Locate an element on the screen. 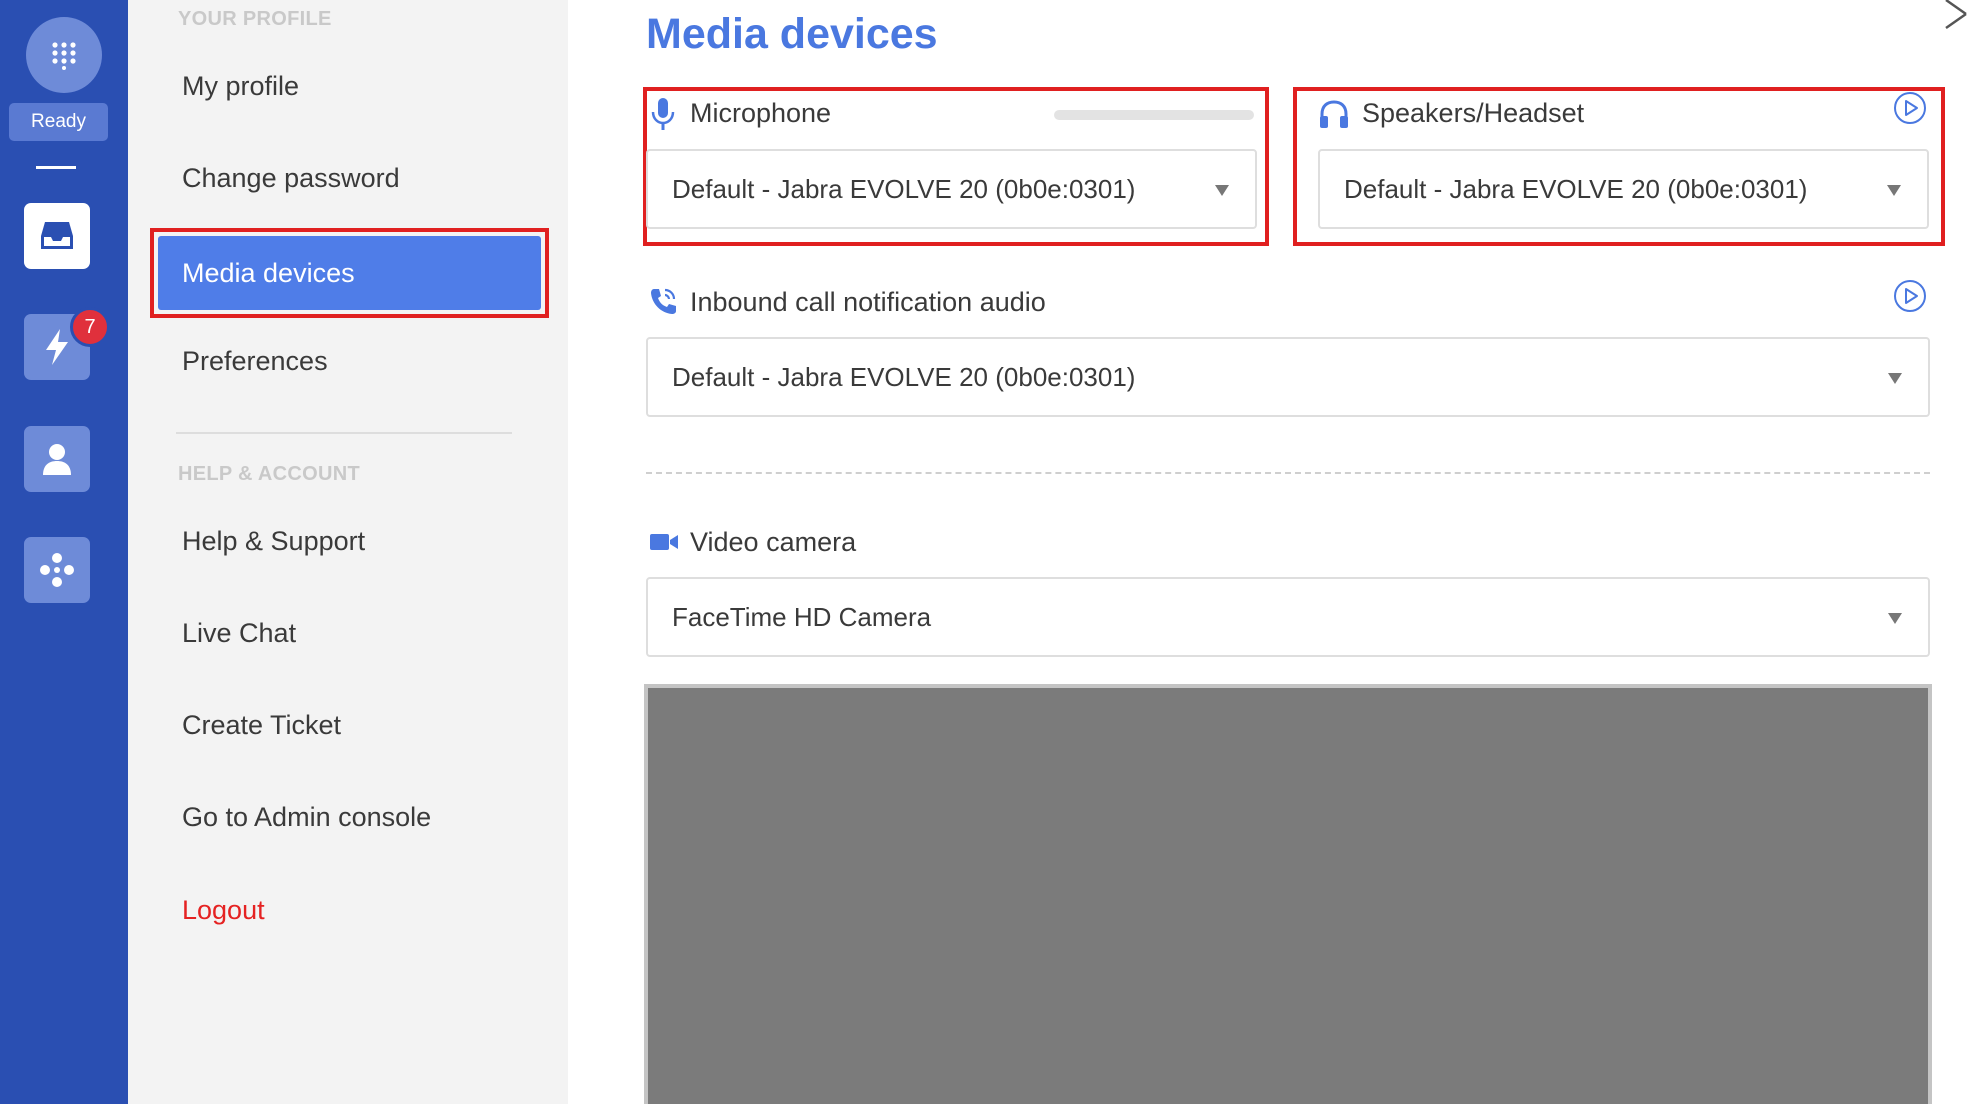 The height and width of the screenshot is (1104, 1970). status-label: Ready is located at coordinates (58, 121).